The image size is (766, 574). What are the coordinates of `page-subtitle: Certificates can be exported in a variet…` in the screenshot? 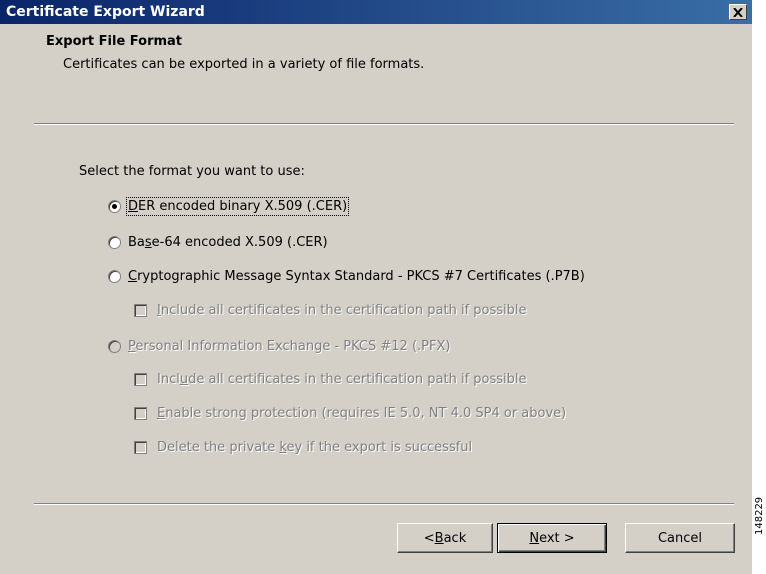 It's located at (244, 64).